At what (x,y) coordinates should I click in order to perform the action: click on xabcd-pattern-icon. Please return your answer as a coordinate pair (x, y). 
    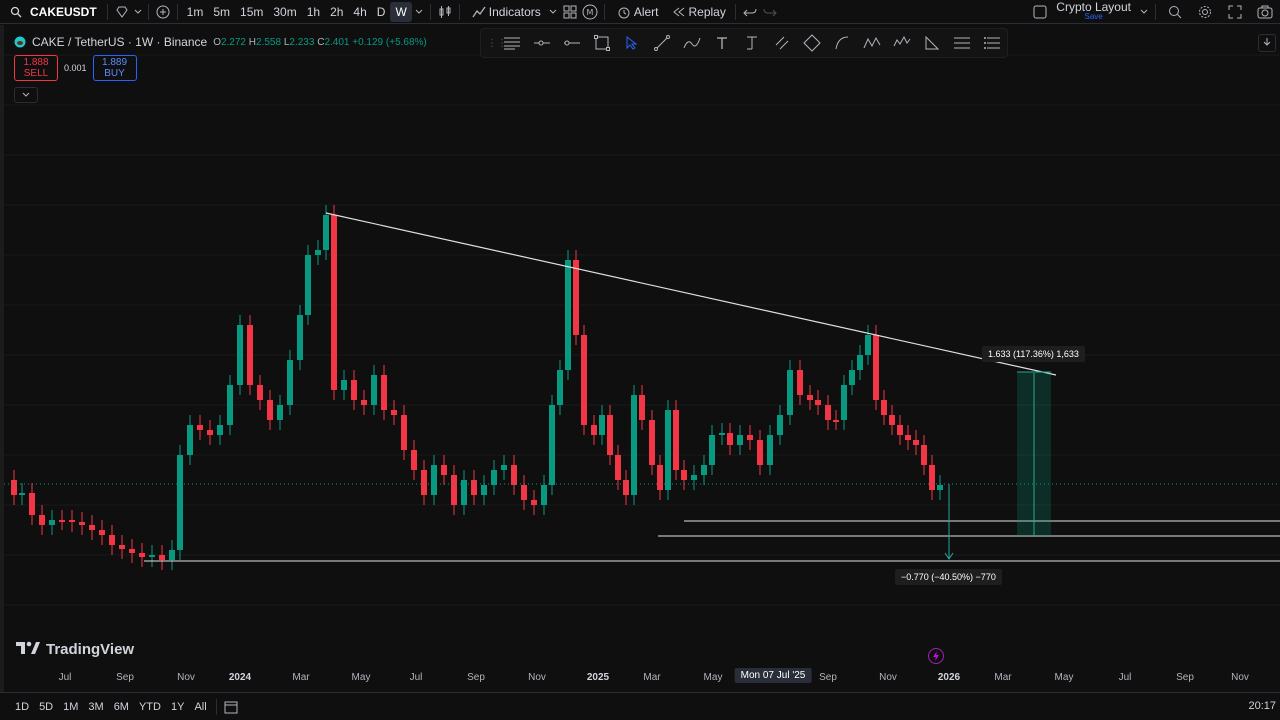
    Looking at the image, I should click on (871, 43).